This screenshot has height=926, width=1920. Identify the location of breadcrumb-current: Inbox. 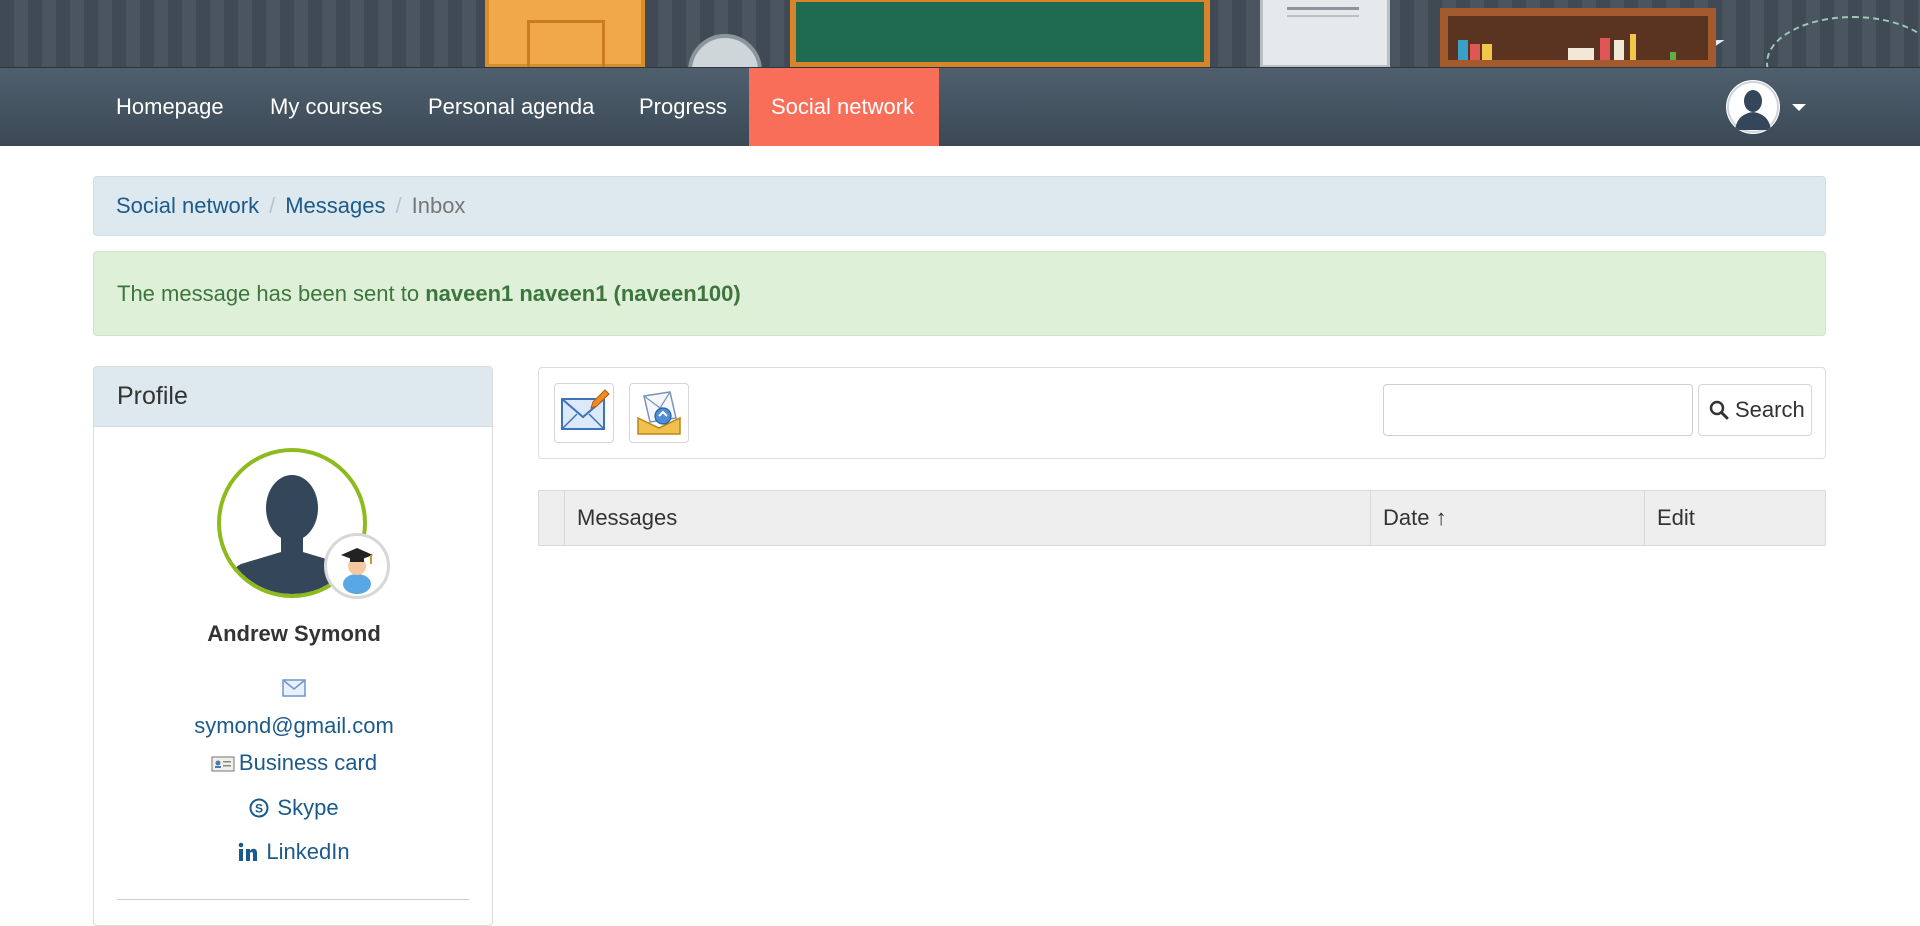
(438, 205).